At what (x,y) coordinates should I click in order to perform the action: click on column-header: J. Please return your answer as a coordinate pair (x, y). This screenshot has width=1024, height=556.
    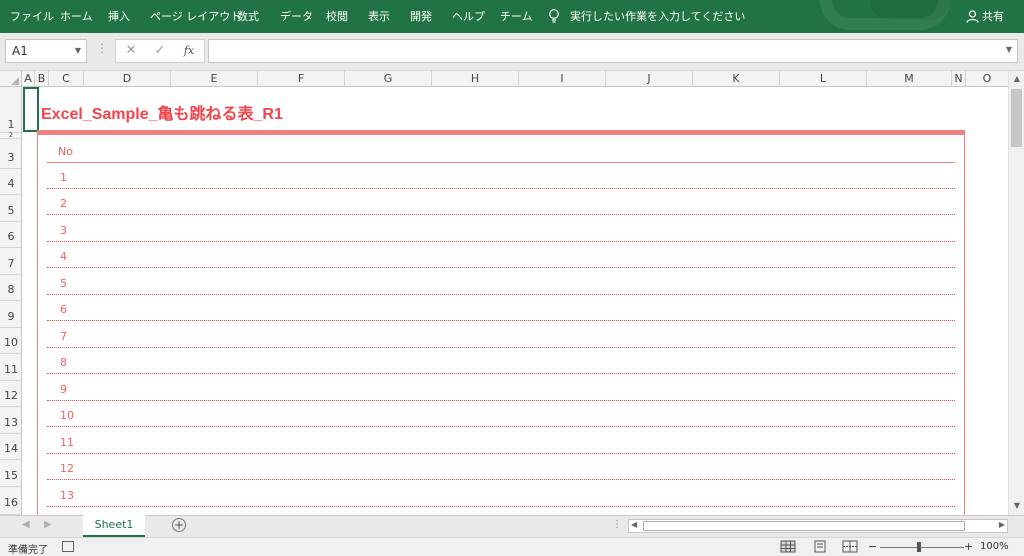
    Looking at the image, I should click on (649, 79).